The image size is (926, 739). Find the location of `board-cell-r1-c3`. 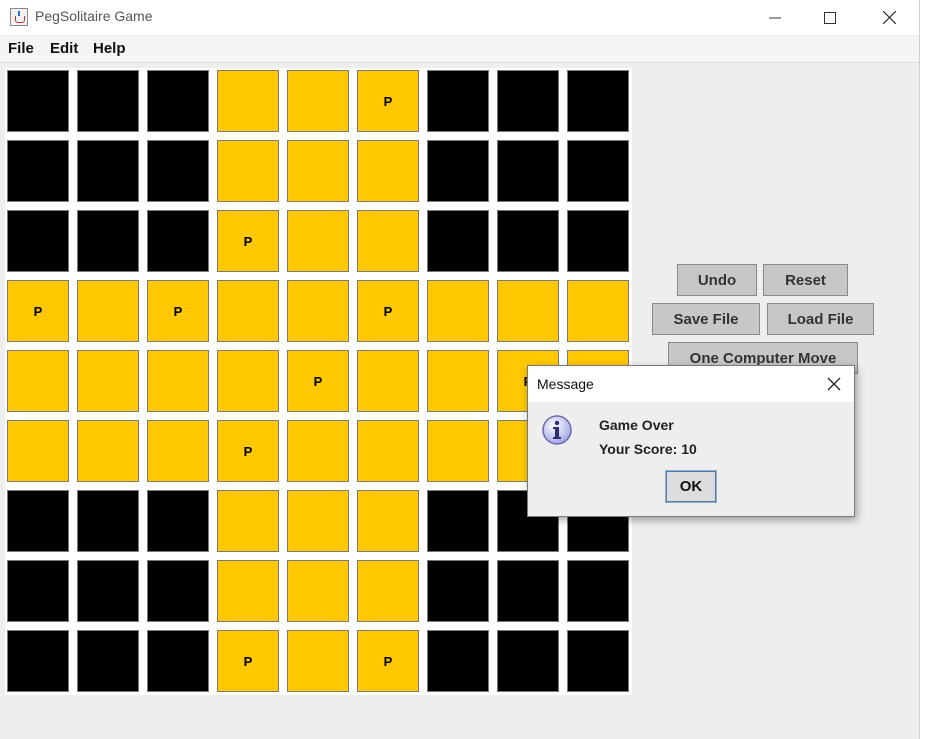

board-cell-r1-c3 is located at coordinates (248, 171).